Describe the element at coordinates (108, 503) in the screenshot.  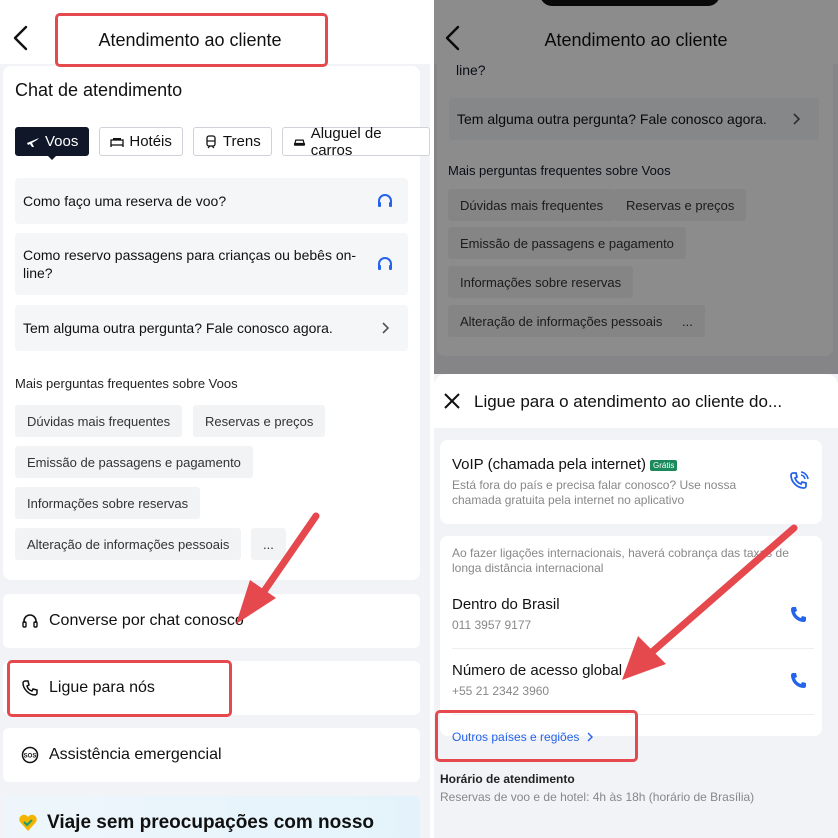
I see `faq-chip: Informações sobre reservas` at that location.